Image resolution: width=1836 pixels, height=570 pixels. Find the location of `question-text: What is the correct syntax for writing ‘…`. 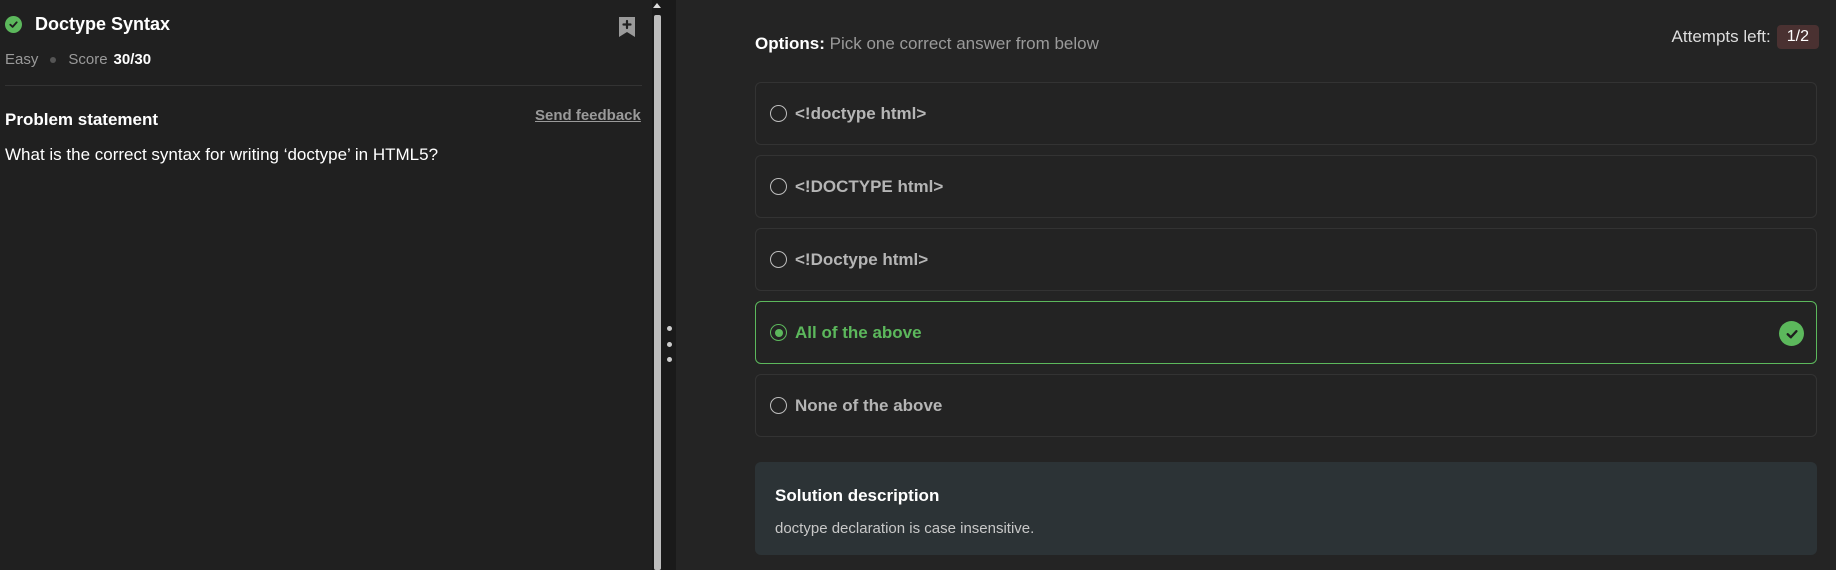

question-text: What is the correct syntax for writing ‘… is located at coordinates (222, 154).